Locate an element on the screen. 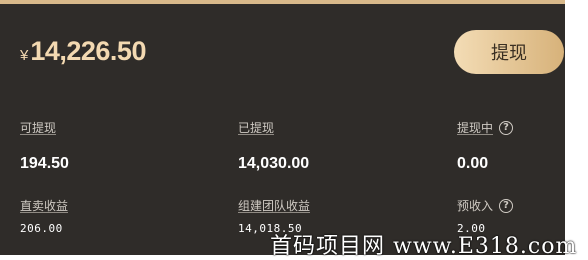  stat-value: 0.00 is located at coordinates (473, 163).